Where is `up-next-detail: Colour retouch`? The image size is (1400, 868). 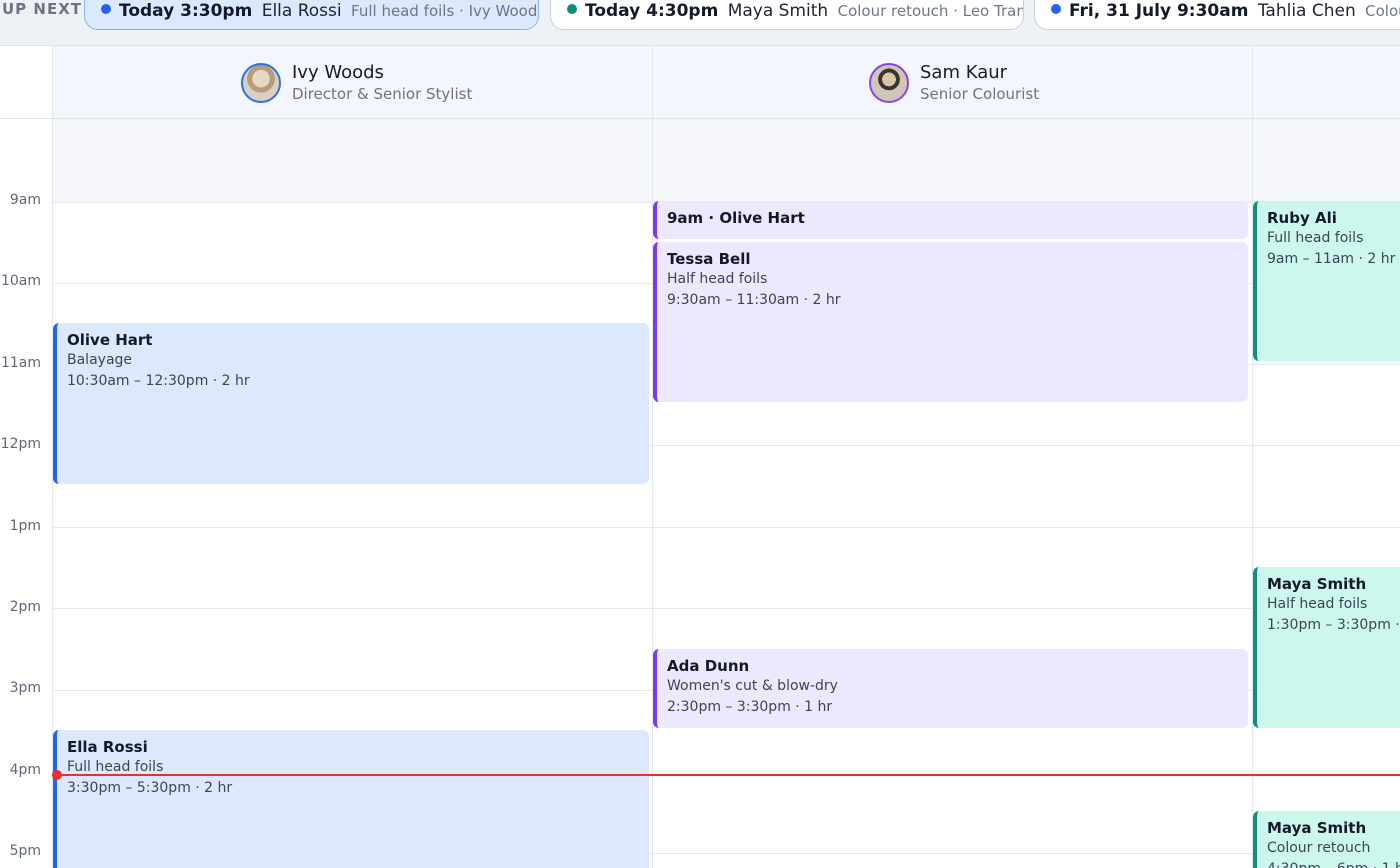
up-next-detail: Colour retouch is located at coordinates (1382, 11).